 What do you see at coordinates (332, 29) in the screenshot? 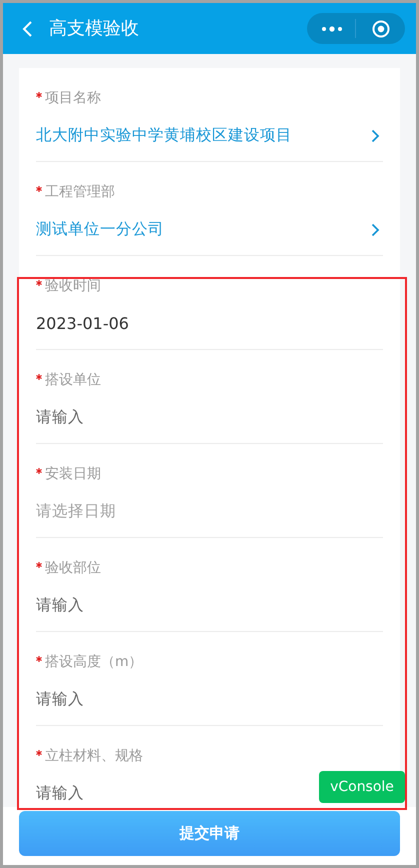
I see `more-icon` at bounding box center [332, 29].